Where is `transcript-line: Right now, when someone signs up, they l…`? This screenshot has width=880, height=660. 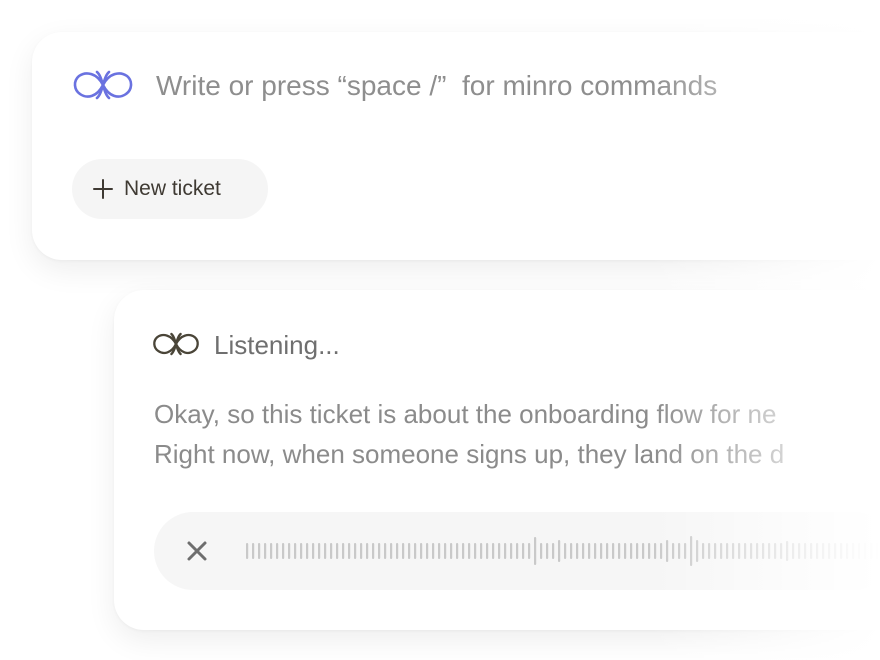
transcript-line: Right now, when someone signs up, they l… is located at coordinates (469, 454).